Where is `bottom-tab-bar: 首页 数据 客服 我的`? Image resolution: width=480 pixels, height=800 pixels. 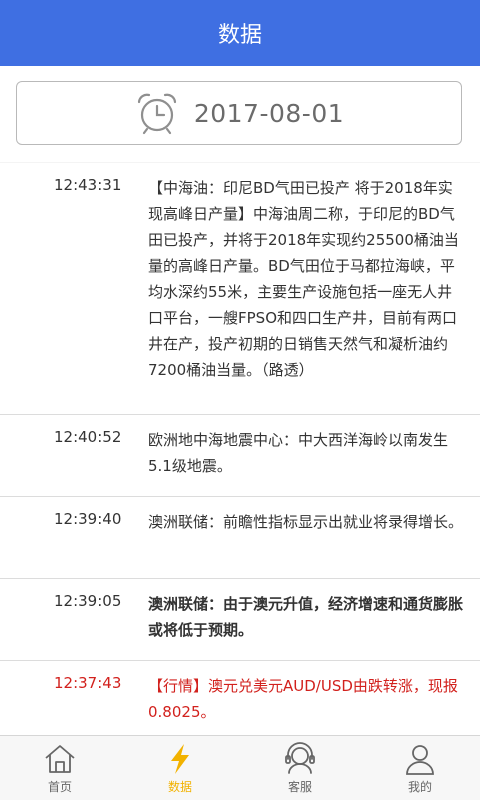 bottom-tab-bar: 首页 数据 客服 我的 is located at coordinates (240, 767).